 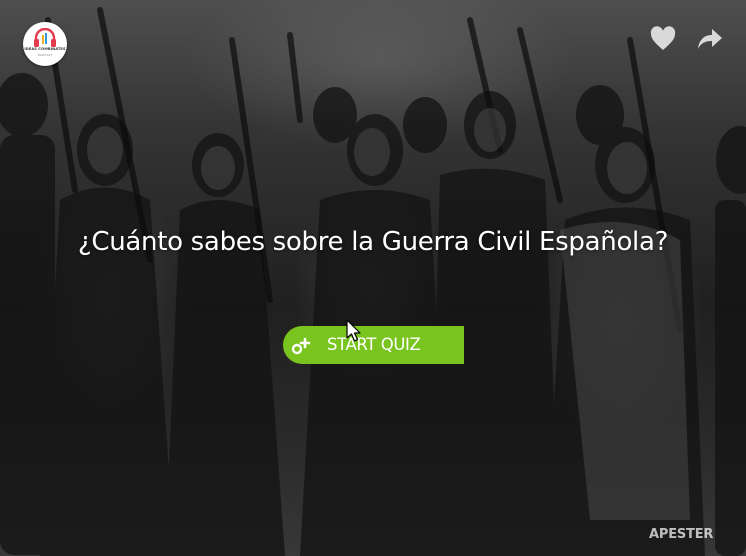 What do you see at coordinates (45, 37) in the screenshot?
I see `headphones-icon` at bounding box center [45, 37].